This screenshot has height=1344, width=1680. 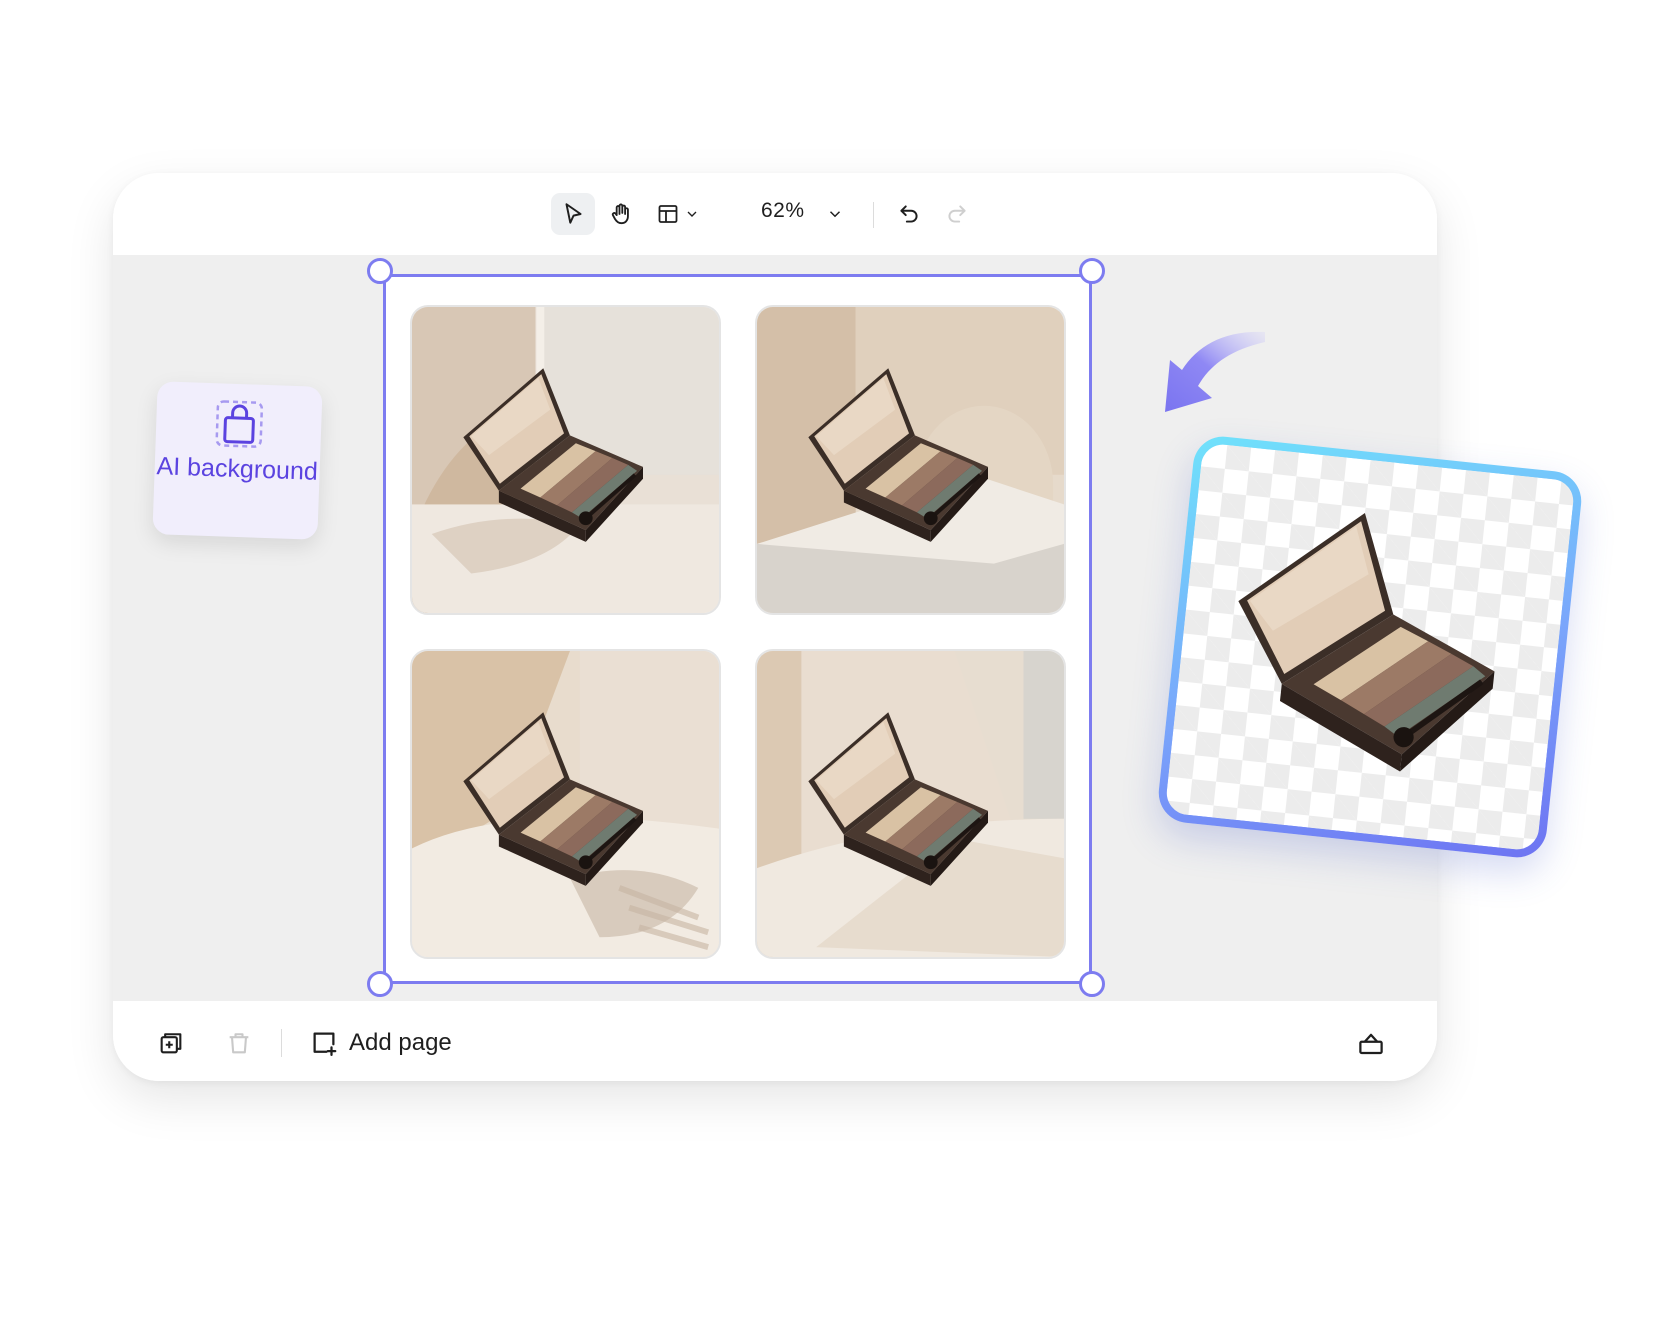 I want to click on undo-button, so click(x=909, y=214).